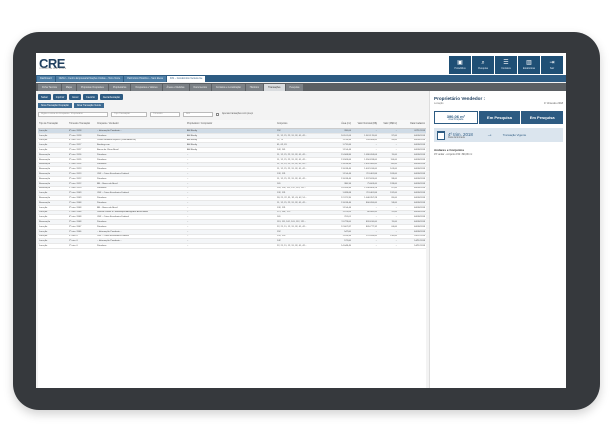 Image resolution: width=615 pixels, height=441 pixels. Describe the element at coordinates (200, 87) in the screenshot. I see `module-tab: Documentos` at that location.